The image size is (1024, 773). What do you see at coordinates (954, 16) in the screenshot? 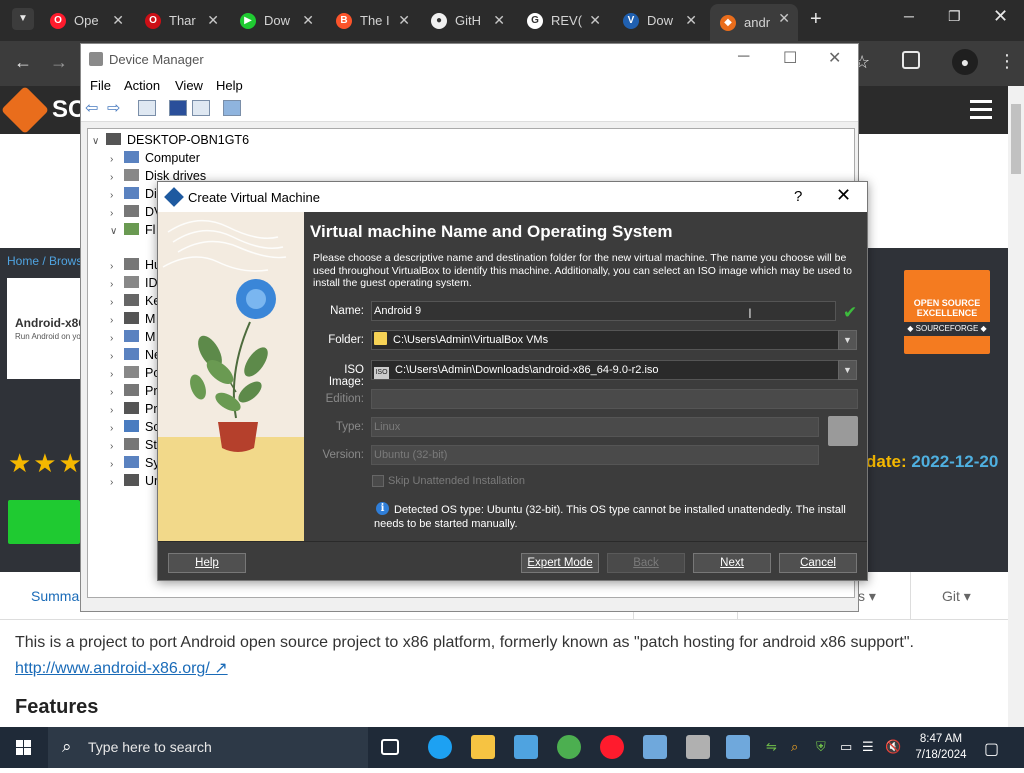
I see `restore-window-icon: ❐` at bounding box center [954, 16].